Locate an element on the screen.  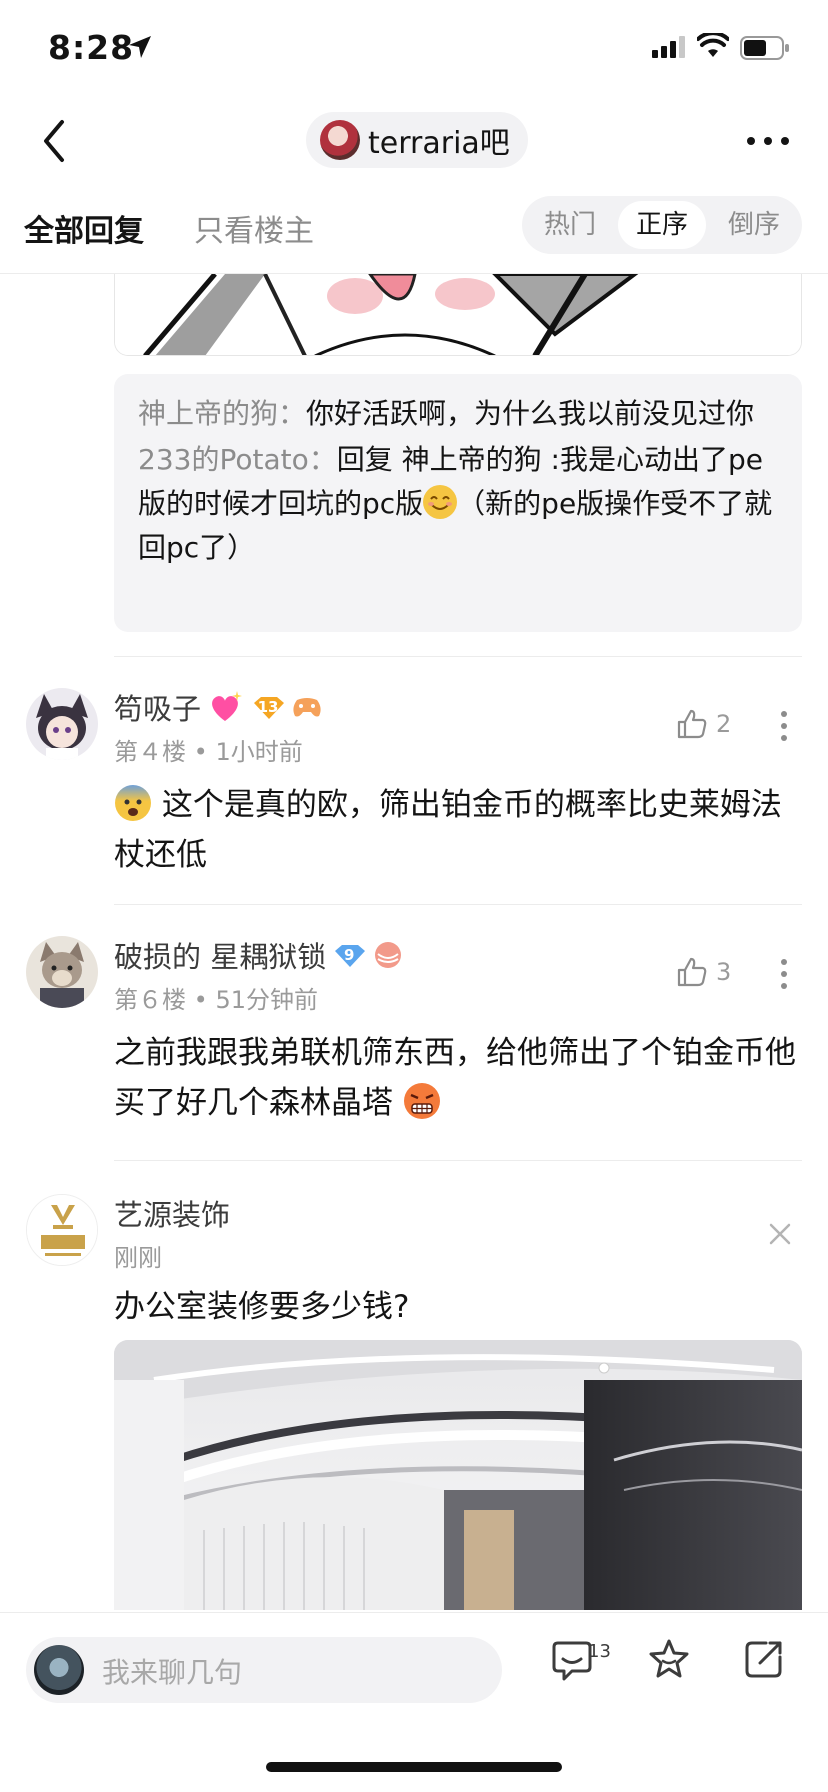
advertiser-logo is located at coordinates (62, 1230).